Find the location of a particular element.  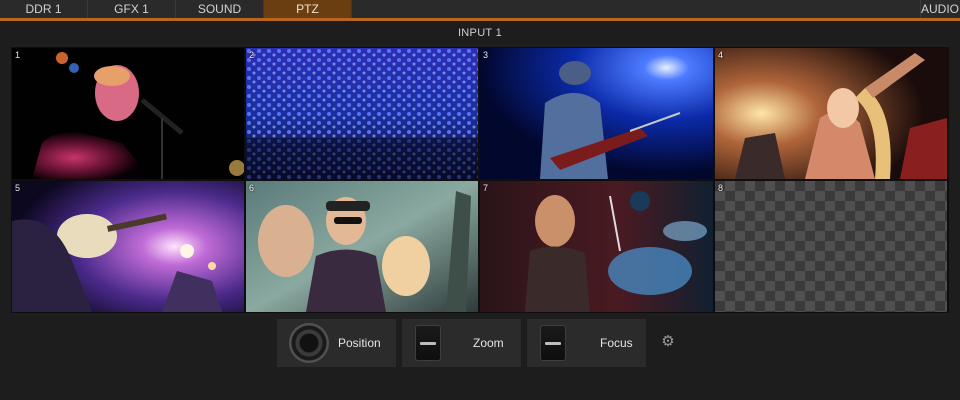

tab-bar: DDR 1 GFX 1 SOUND PTZ AUDIO is located at coordinates (480, 9).